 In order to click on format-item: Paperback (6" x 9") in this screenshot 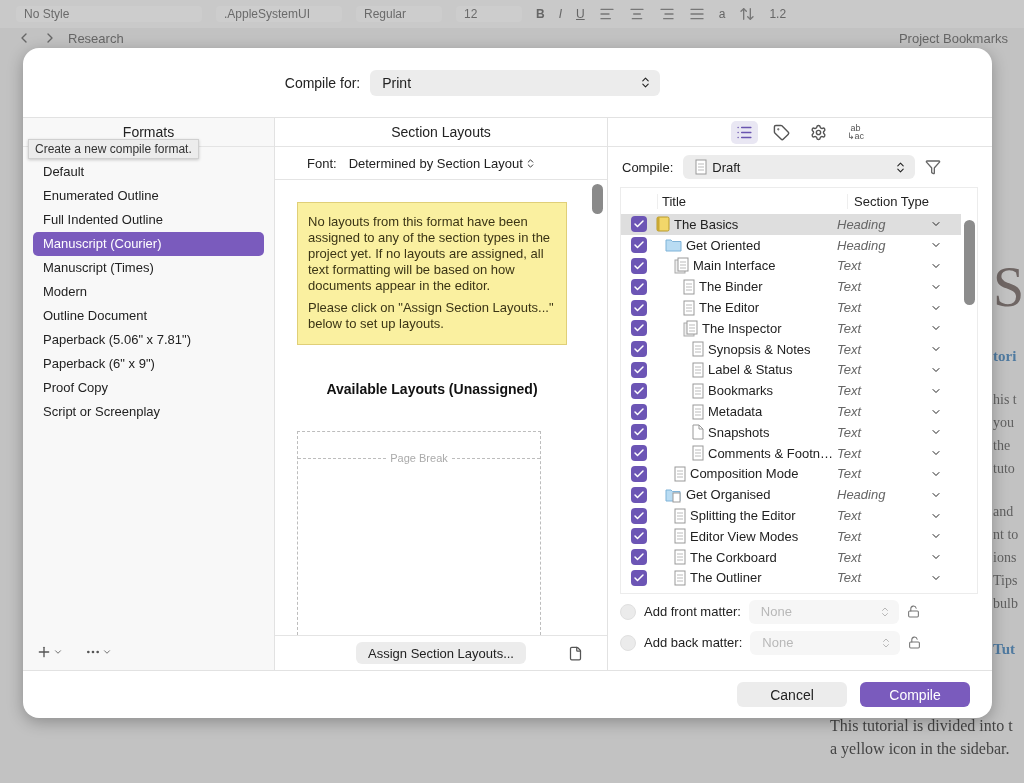, I will do `click(148, 364)`.